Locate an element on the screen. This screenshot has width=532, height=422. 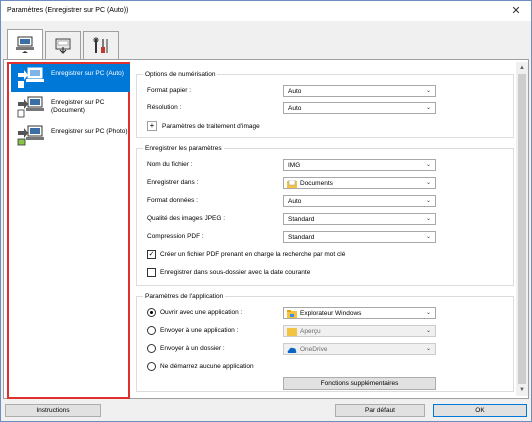
jpeg-quality-select: Standard ⌄ is located at coordinates (359, 219).